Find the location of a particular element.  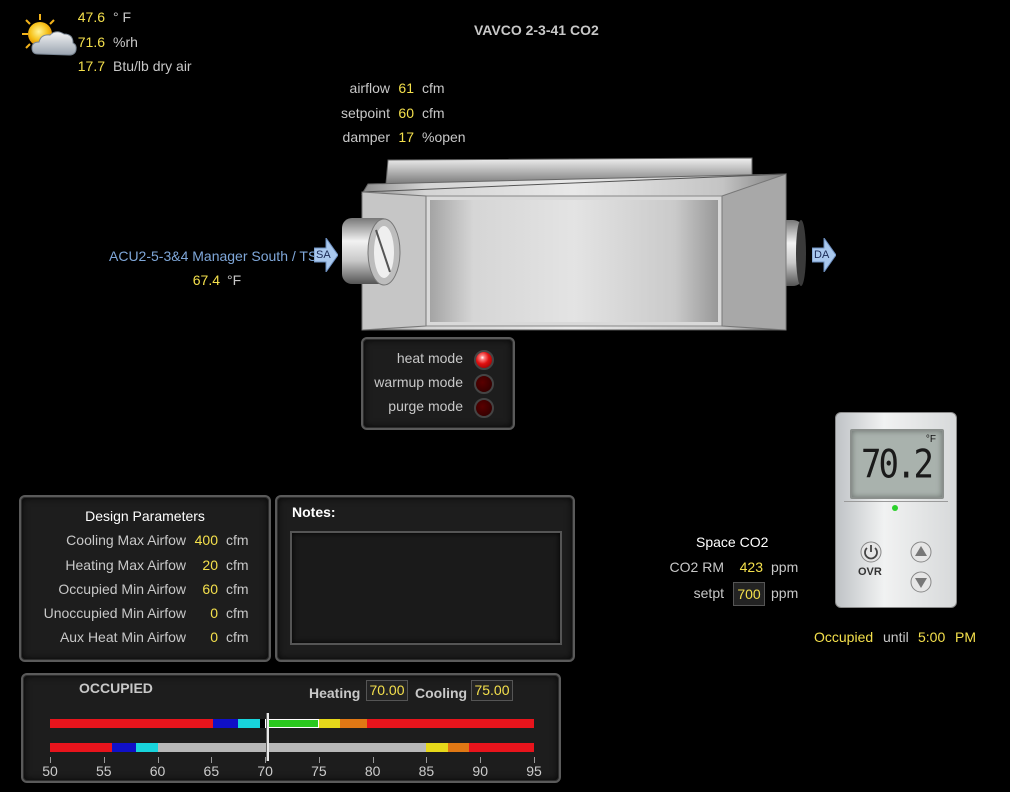

thermostat: °F 70.2 OVR is located at coordinates (896, 510).